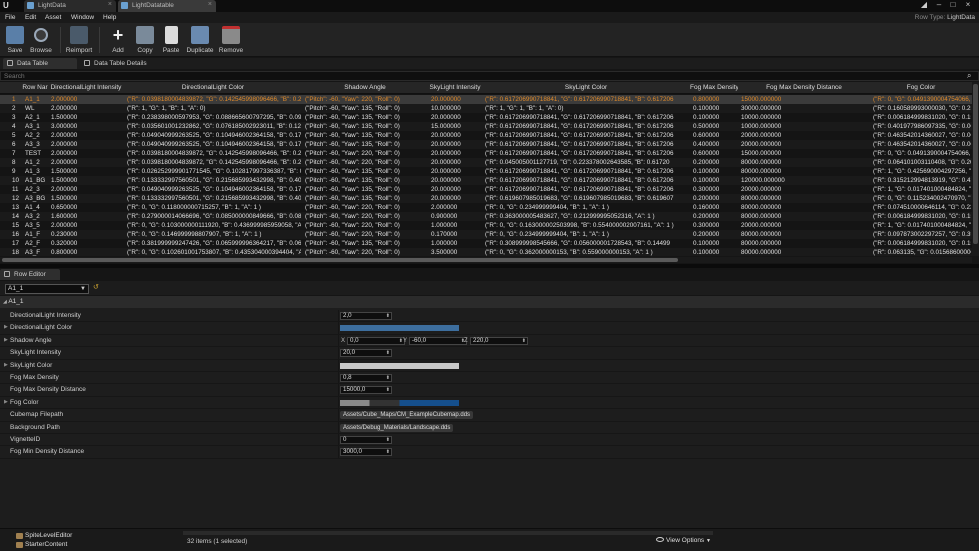  I want to click on row-select-dropdown: A1_1 ▼, so click(47, 289).